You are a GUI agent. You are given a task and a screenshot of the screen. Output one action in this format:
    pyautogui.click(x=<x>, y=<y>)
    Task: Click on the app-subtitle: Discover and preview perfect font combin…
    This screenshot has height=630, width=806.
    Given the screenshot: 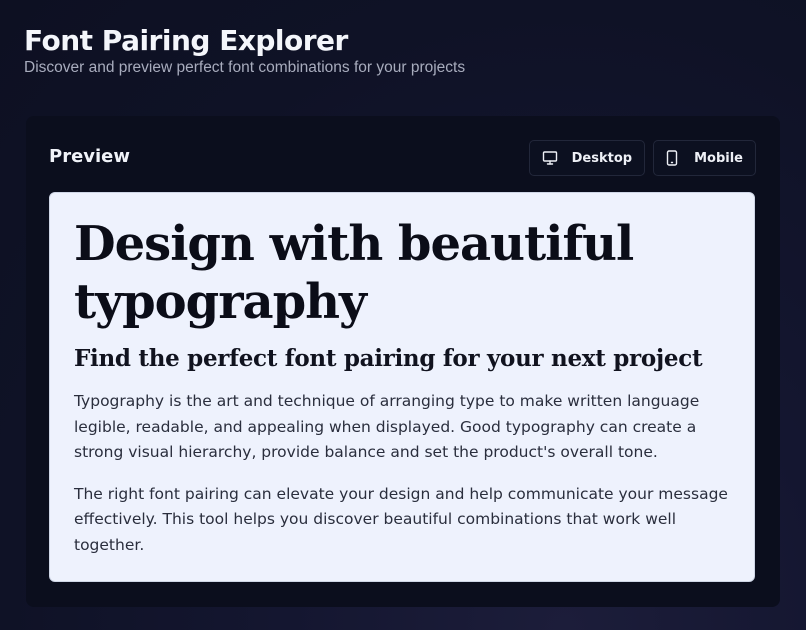 What is the action you would take?
    pyautogui.click(x=245, y=67)
    